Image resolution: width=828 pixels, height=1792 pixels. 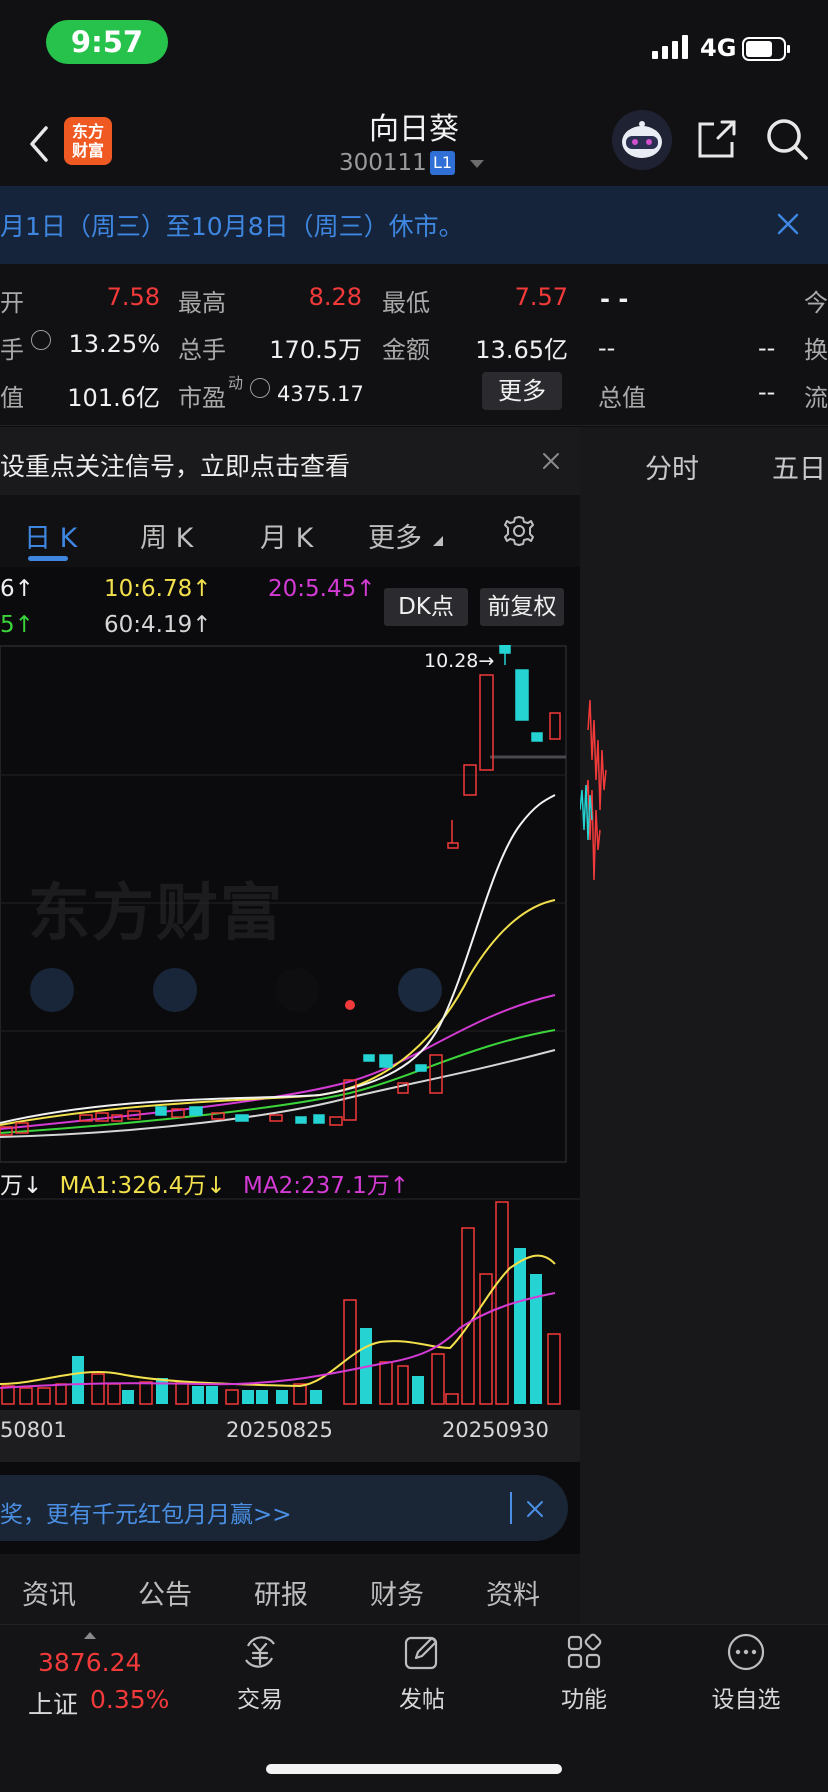 I want to click on vol-ma2-legend: MA2:237.1万↑, so click(x=326, y=1186).